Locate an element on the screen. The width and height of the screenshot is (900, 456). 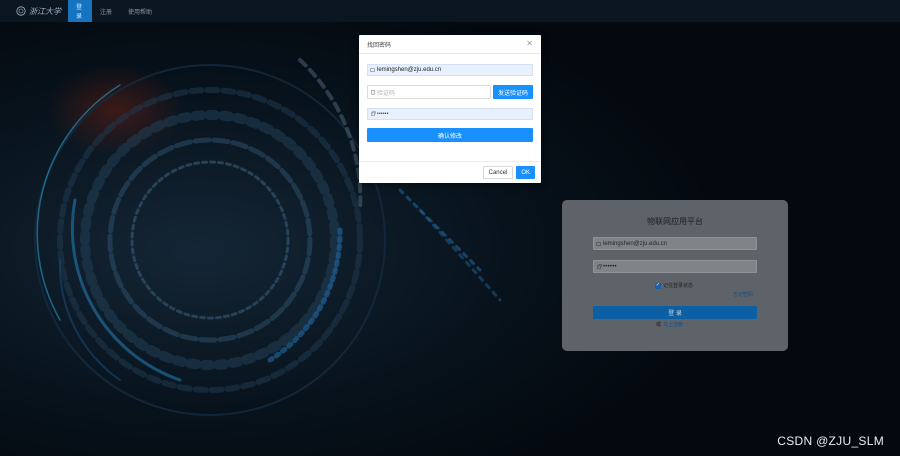
new-password-value: •••••• is located at coordinates (383, 114).